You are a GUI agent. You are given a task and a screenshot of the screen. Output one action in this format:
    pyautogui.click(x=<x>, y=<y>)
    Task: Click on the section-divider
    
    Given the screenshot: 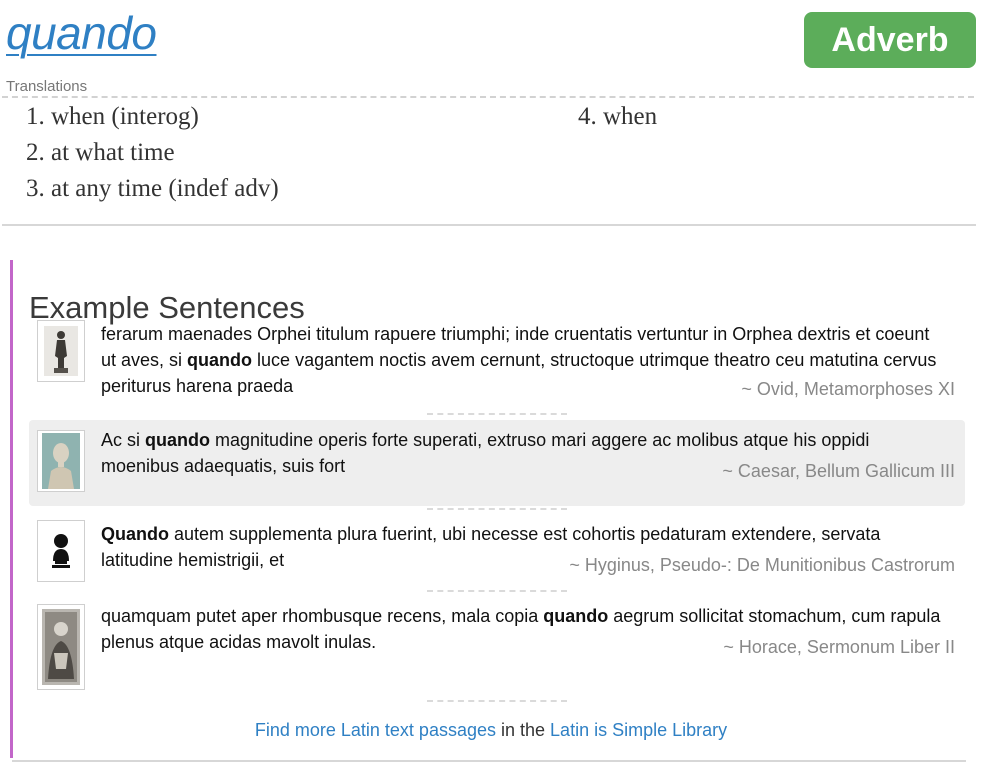 What is the action you would take?
    pyautogui.click(x=489, y=225)
    